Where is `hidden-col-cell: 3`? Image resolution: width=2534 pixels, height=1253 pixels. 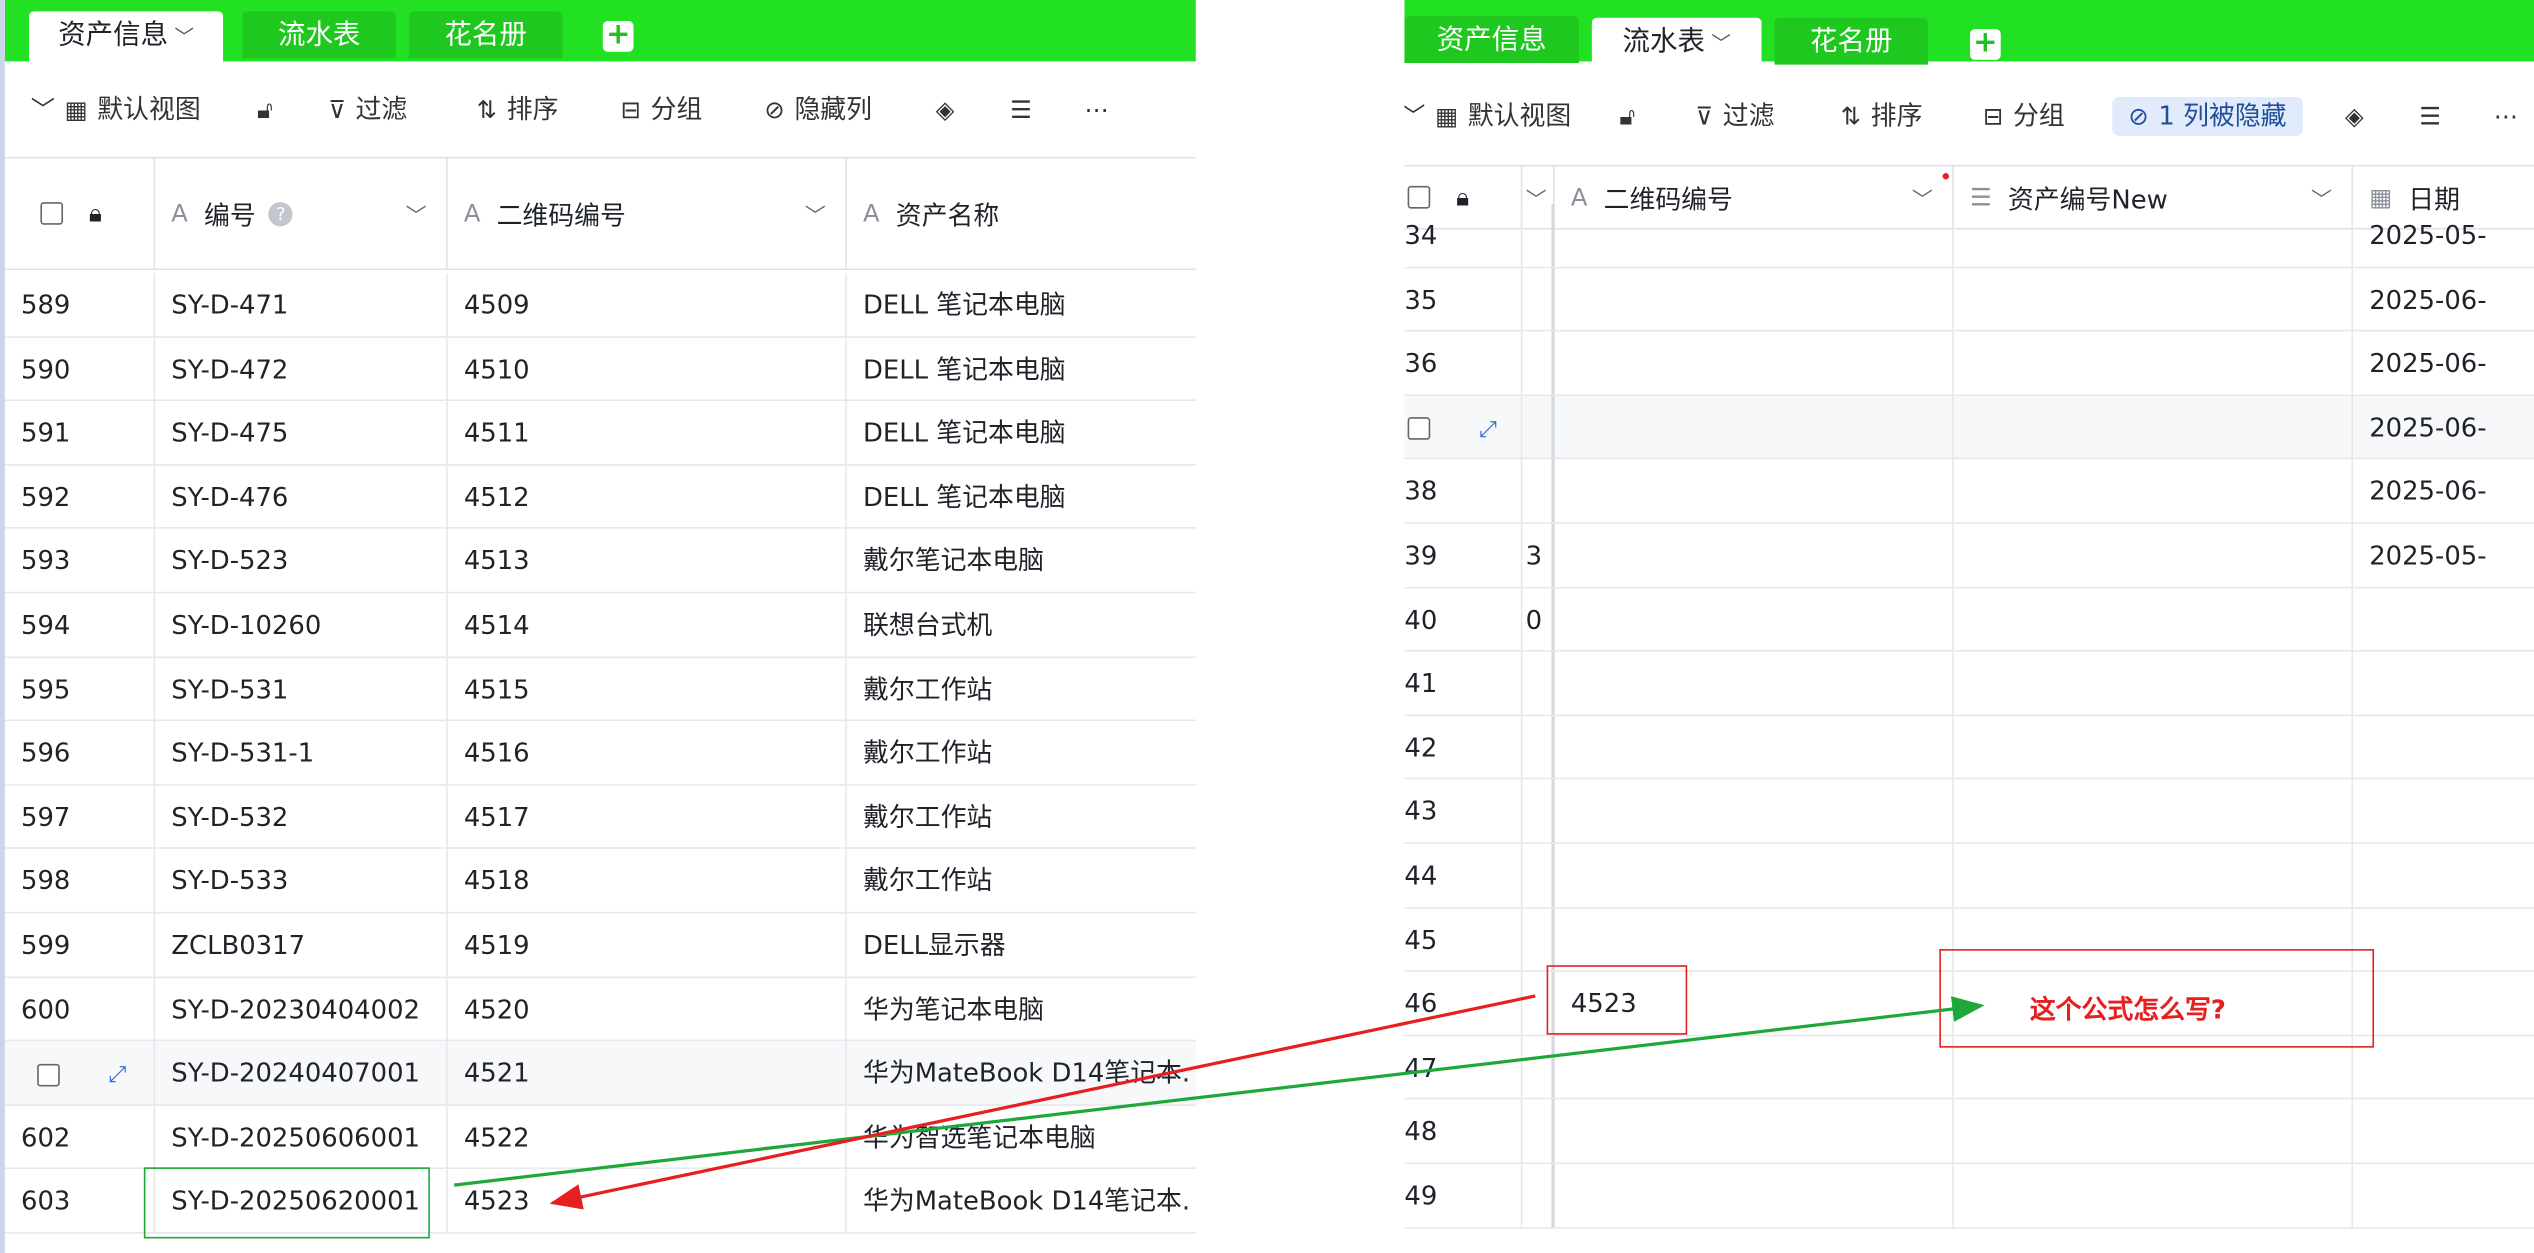 hidden-col-cell: 3 is located at coordinates (1538, 555).